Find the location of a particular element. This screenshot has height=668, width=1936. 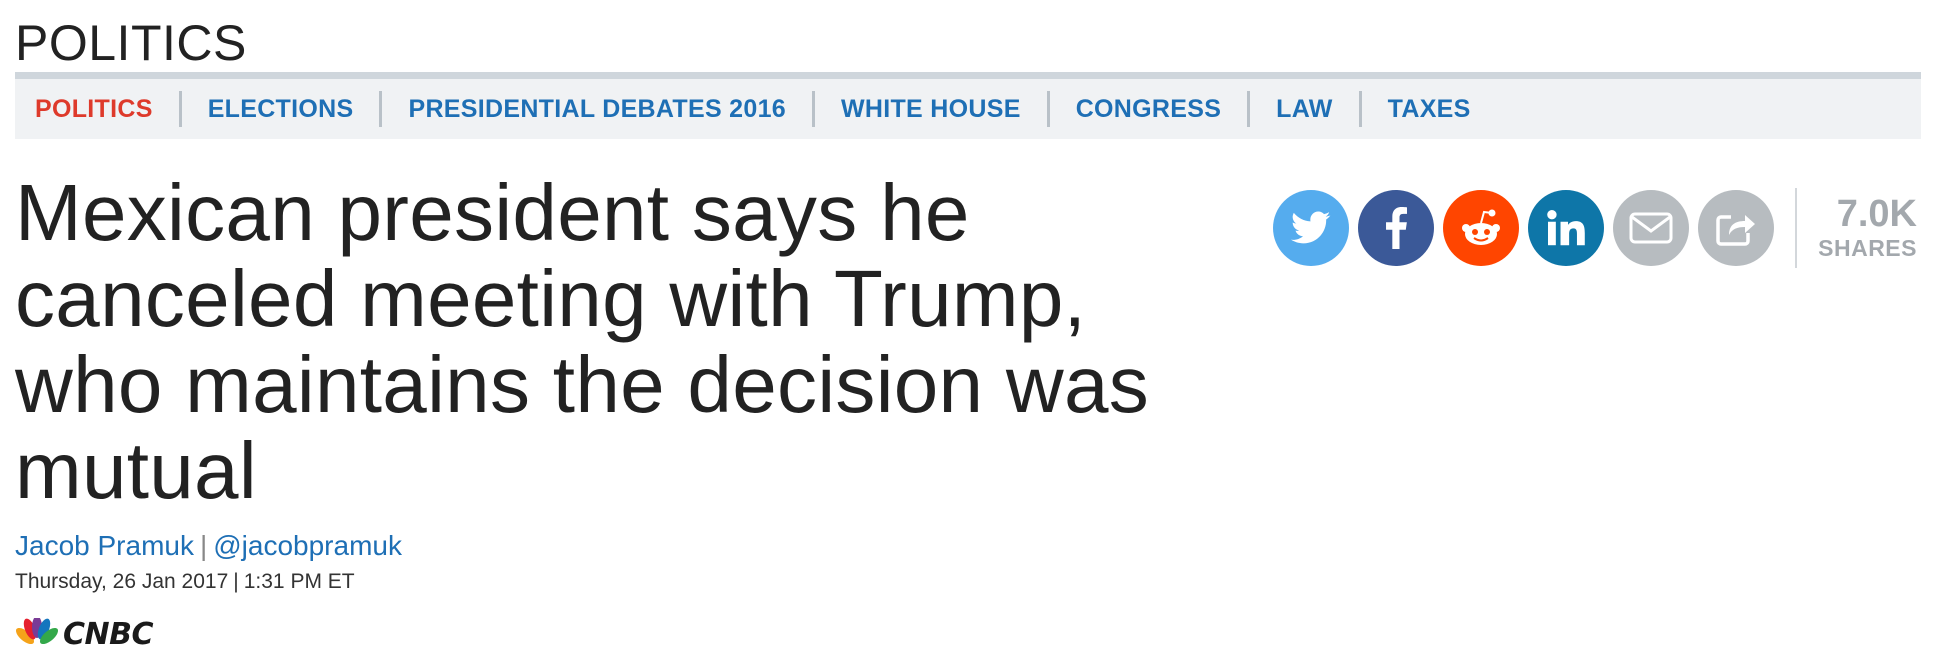

twitter-handle-link: @jacobpramuk is located at coordinates (307, 545).